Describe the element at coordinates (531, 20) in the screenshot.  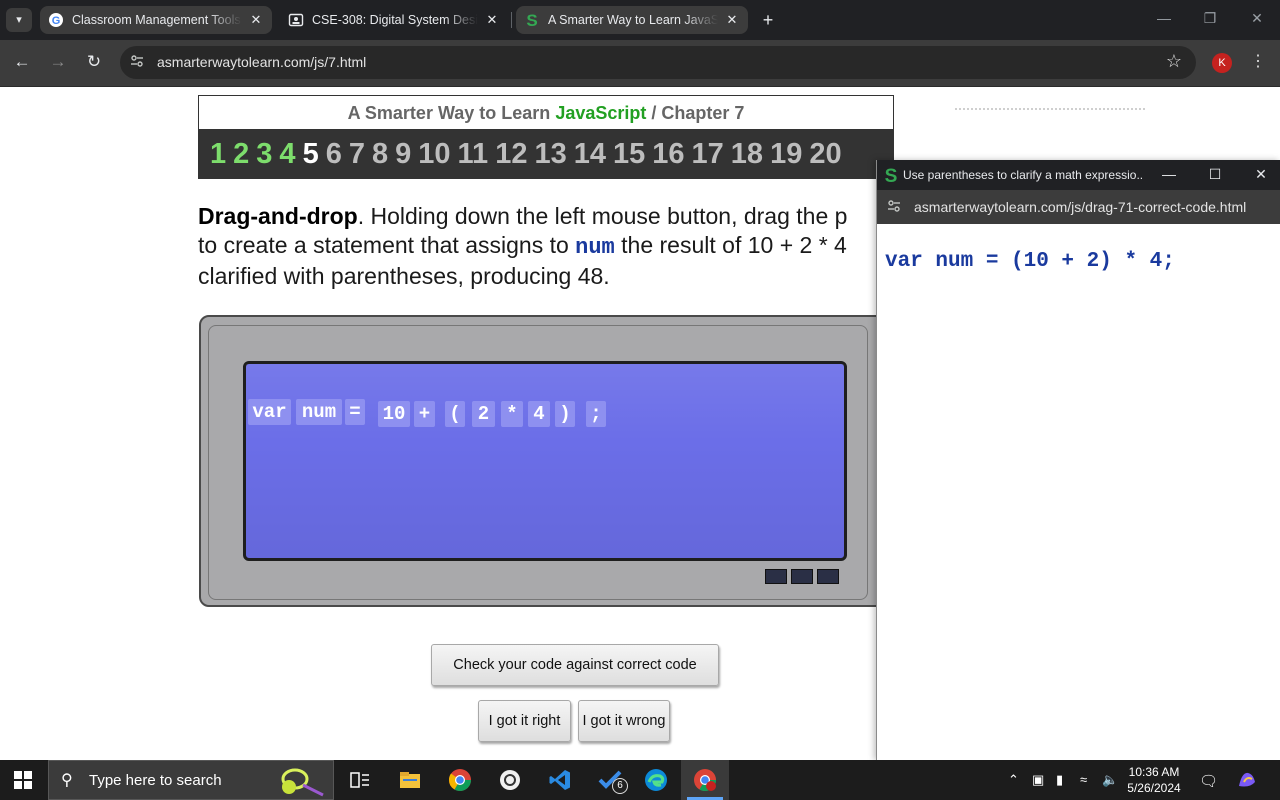
I see `svg-text: S` at that location.